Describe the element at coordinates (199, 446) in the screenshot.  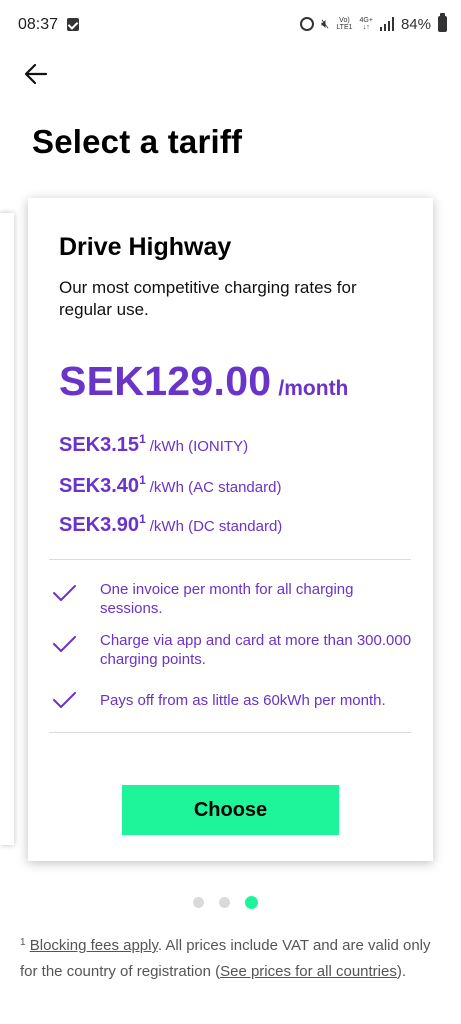
I see `rate-unit: /kWh (IONITY)` at that location.